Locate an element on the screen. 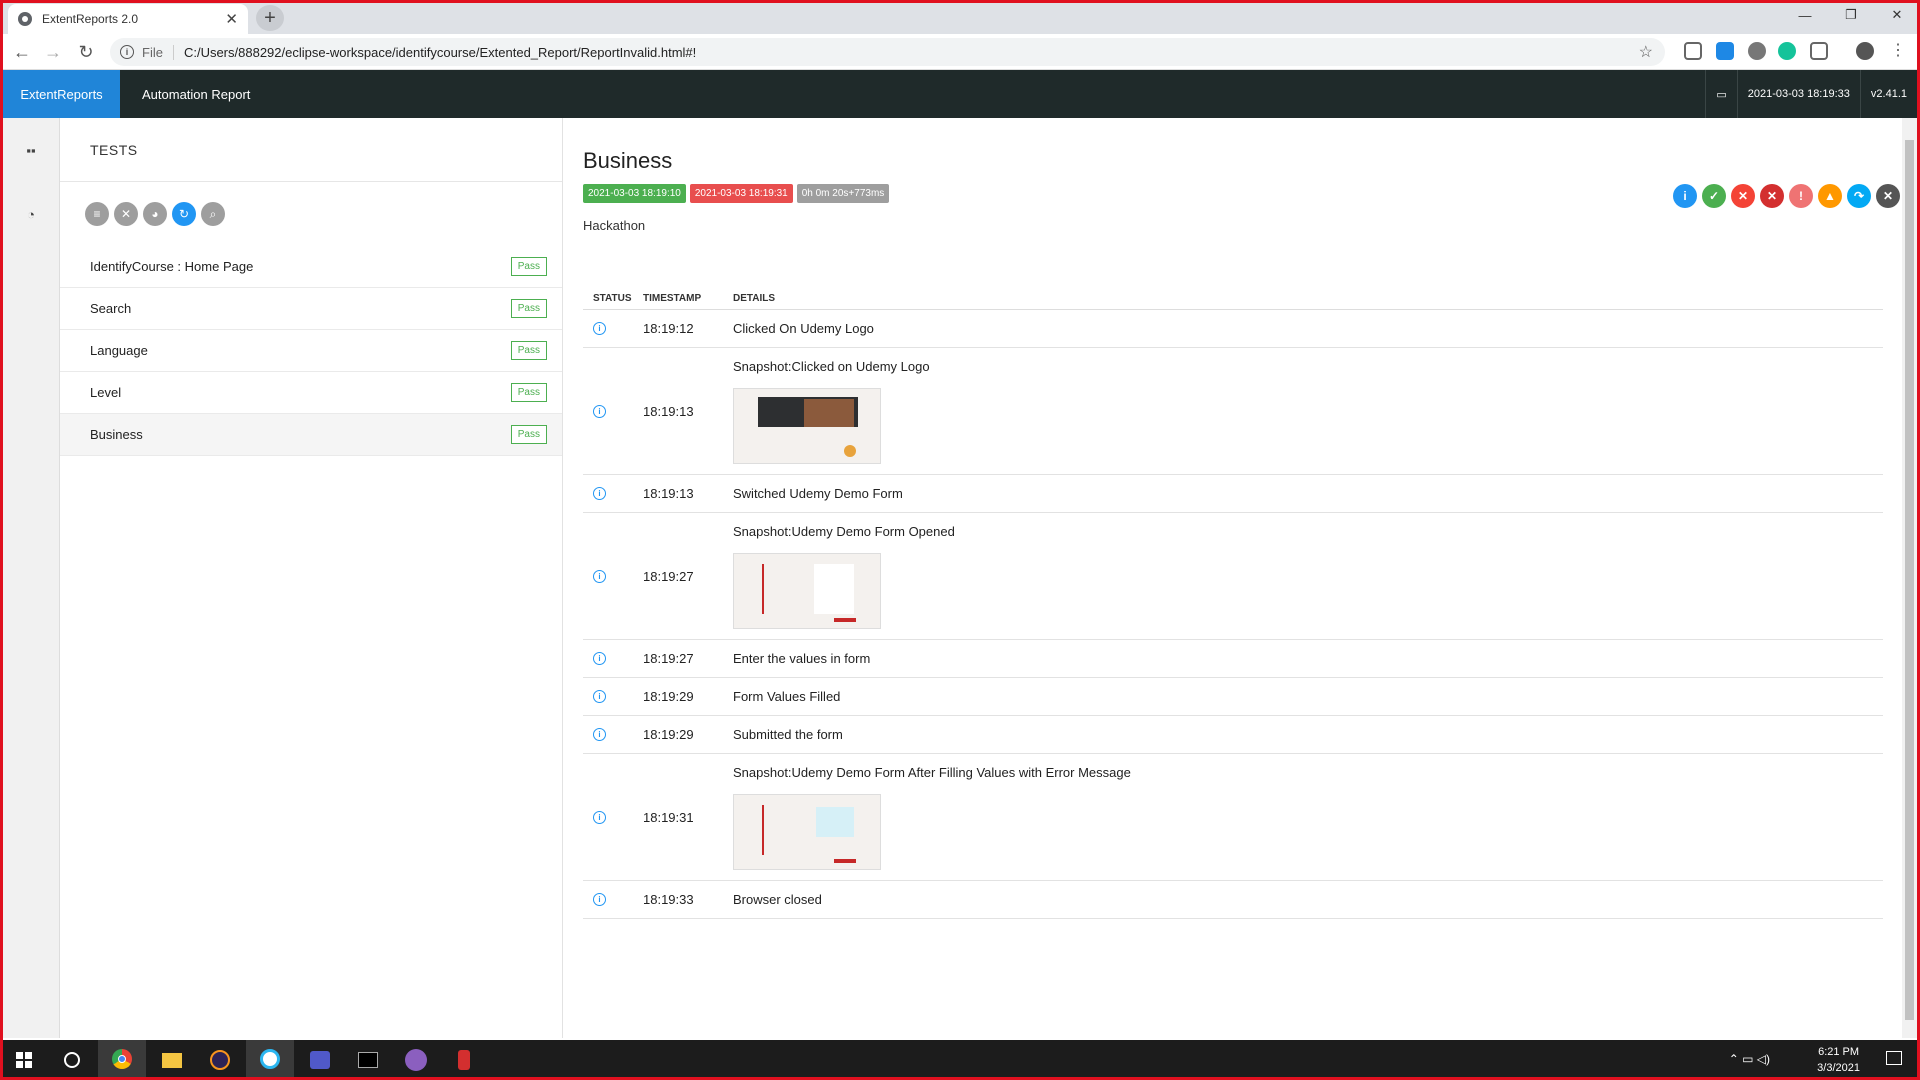 This screenshot has width=1920, height=1080. taskbar-clock: 6:21 PM 3/3/2021 is located at coordinates (1838, 1060).